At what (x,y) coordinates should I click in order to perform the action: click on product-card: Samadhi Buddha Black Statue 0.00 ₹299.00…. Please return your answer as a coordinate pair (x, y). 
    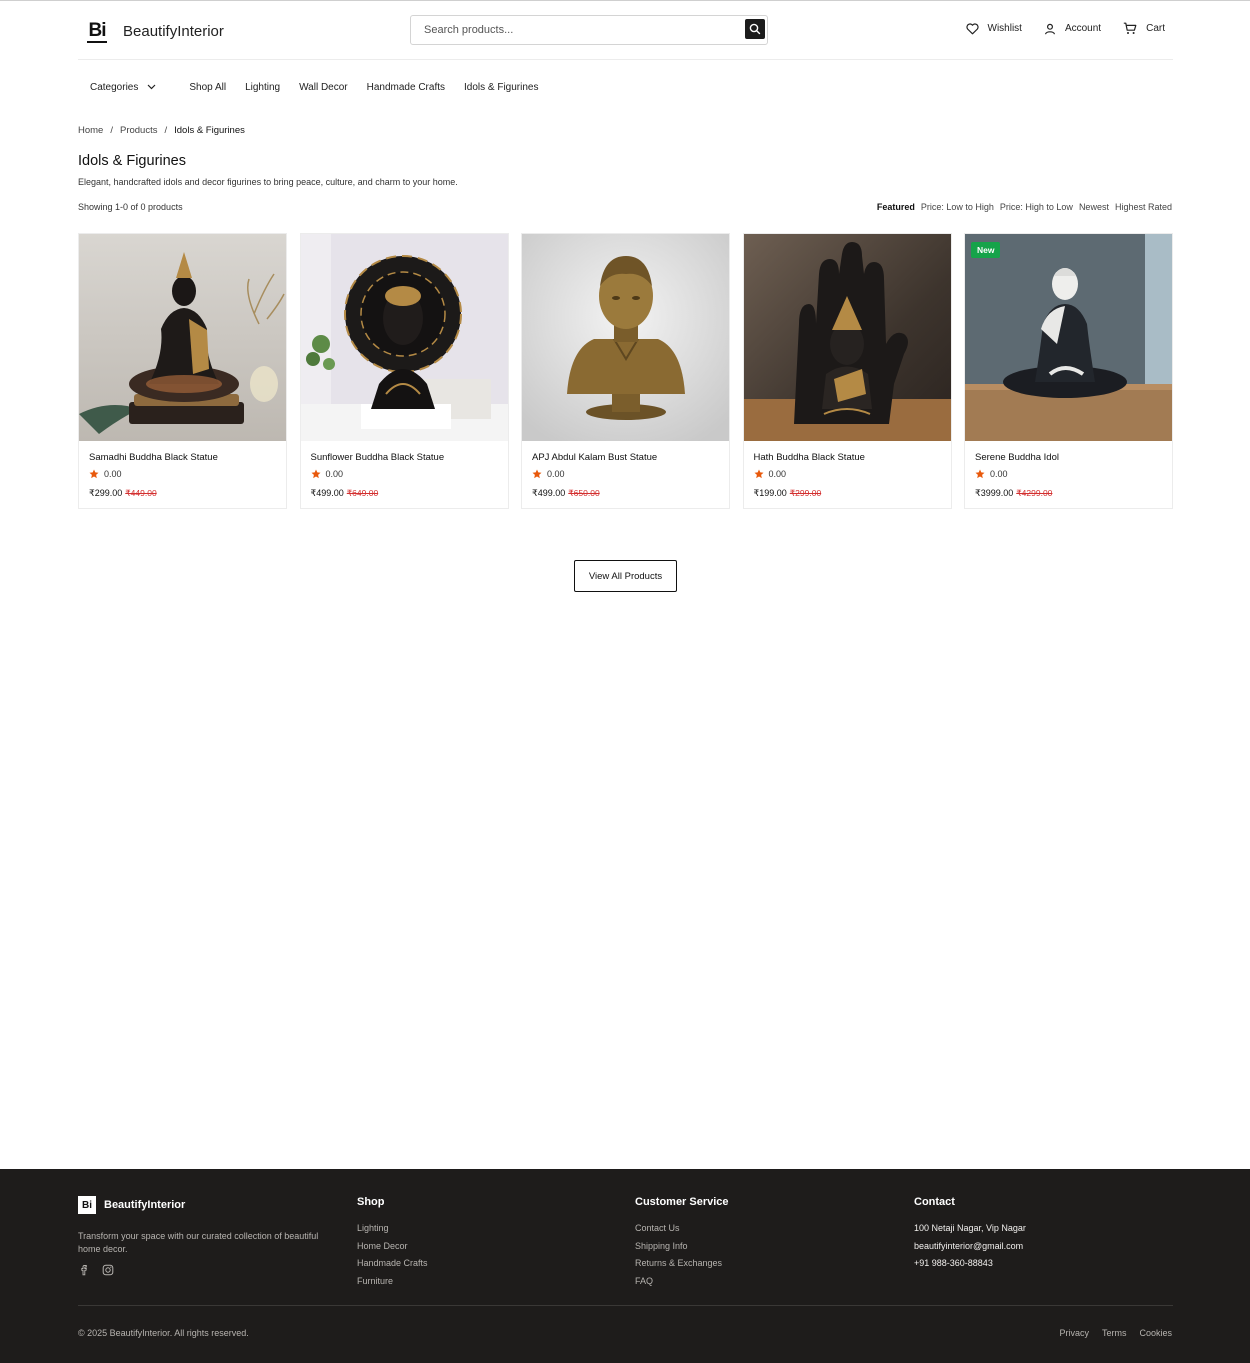
    Looking at the image, I should click on (182, 371).